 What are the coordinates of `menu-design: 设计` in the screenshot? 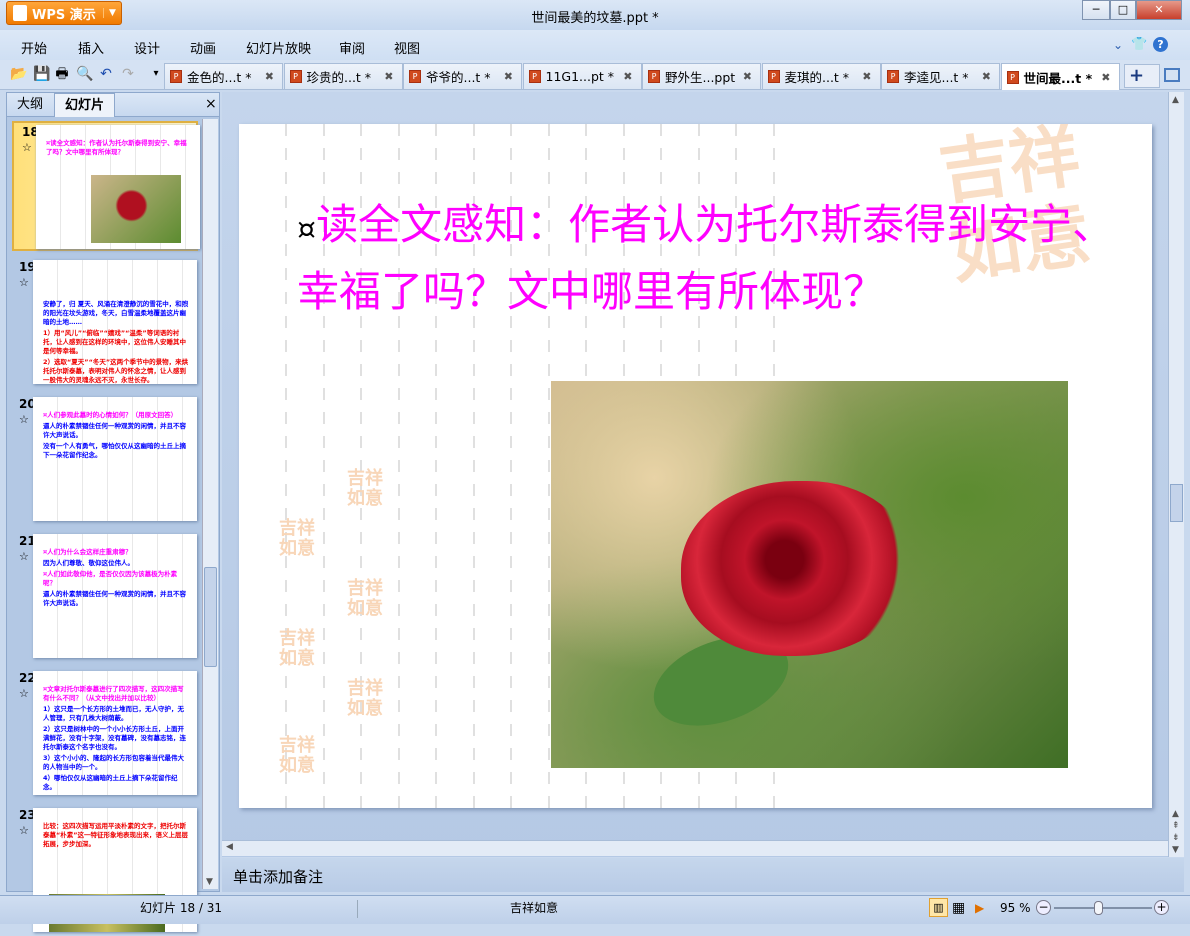 It's located at (147, 47).